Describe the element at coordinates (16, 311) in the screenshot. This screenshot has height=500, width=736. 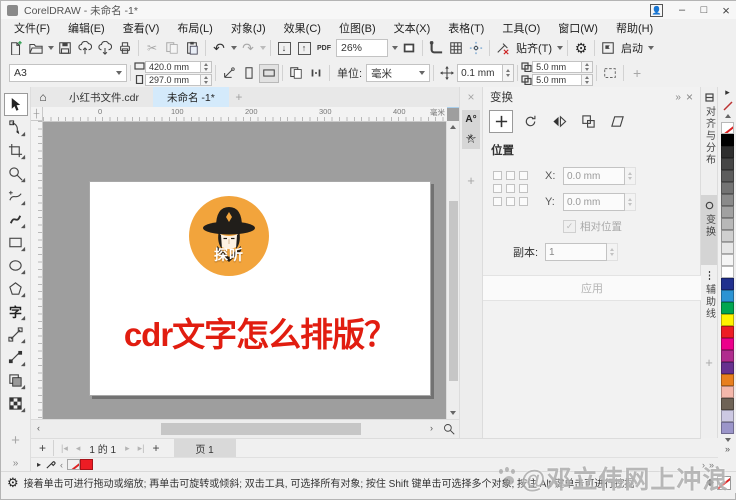
I see `text-tool: 字` at that location.